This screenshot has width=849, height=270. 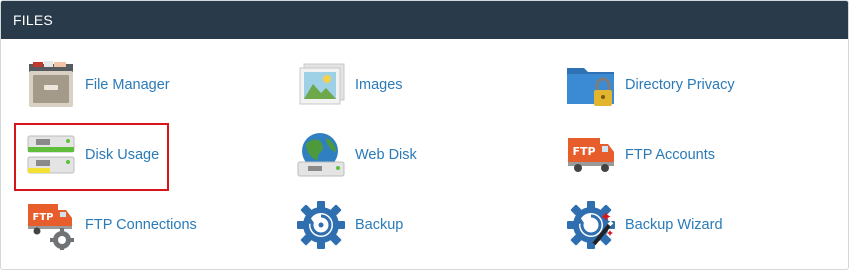 I want to click on directory-privacy-link: Directory Privacy, so click(x=650, y=85).